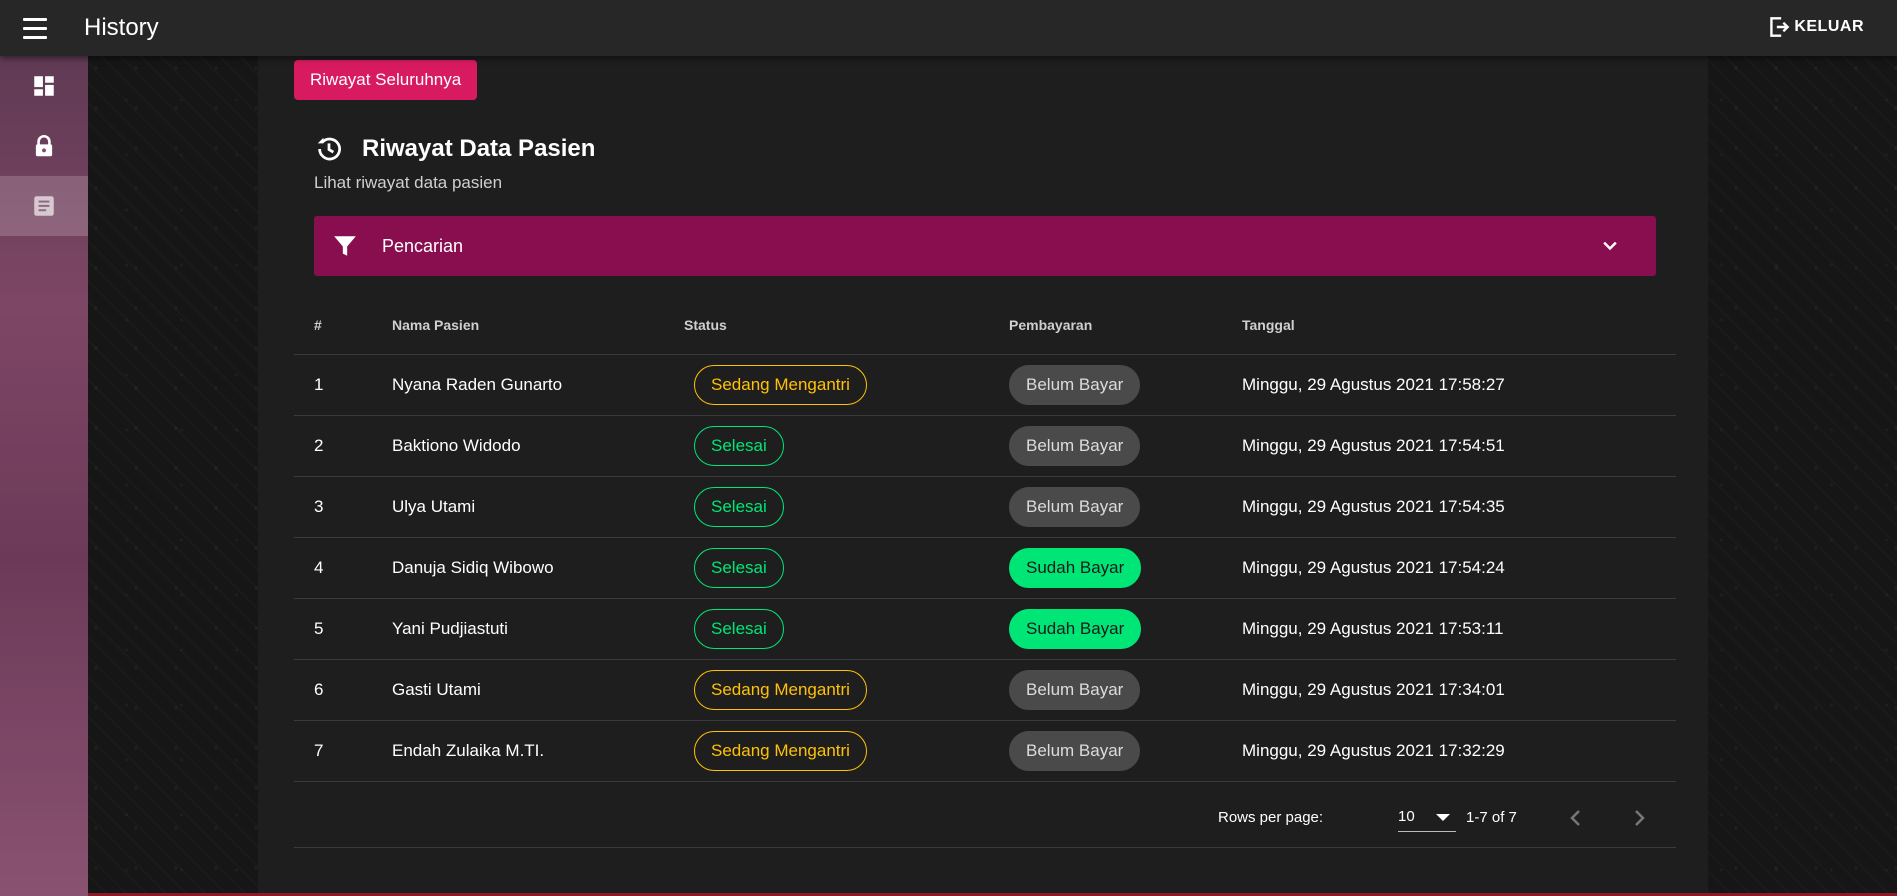  I want to click on row-number: 3, so click(343, 507).